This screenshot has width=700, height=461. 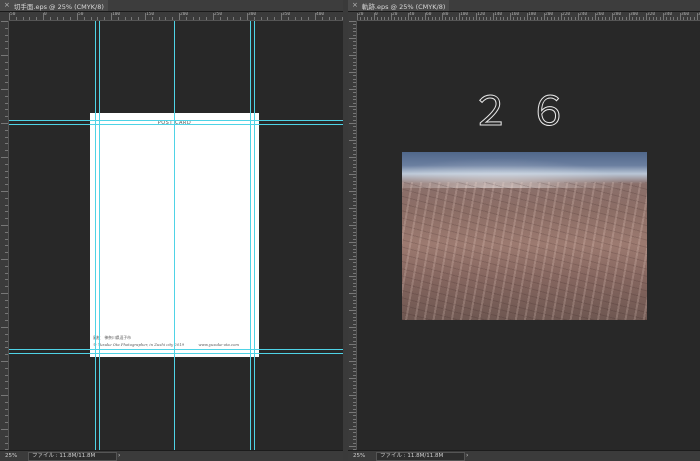 What do you see at coordinates (176, 16) in the screenshot?
I see `horizontal-ruler: 50050100150200250300350400450` at bounding box center [176, 16].